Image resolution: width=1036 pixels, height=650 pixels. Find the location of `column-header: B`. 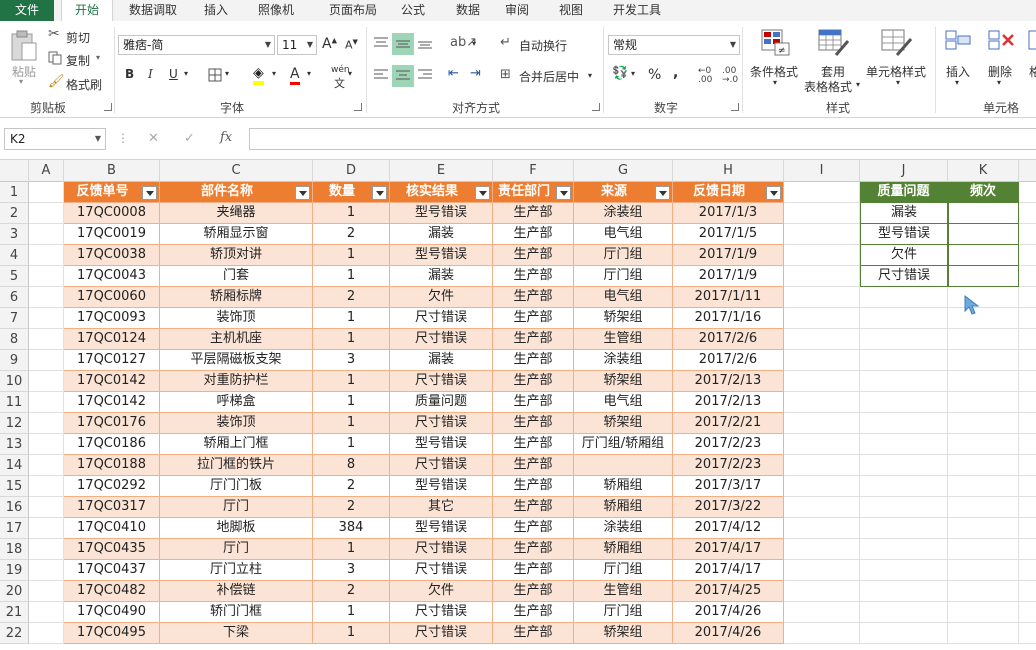

column-header: B is located at coordinates (112, 171).